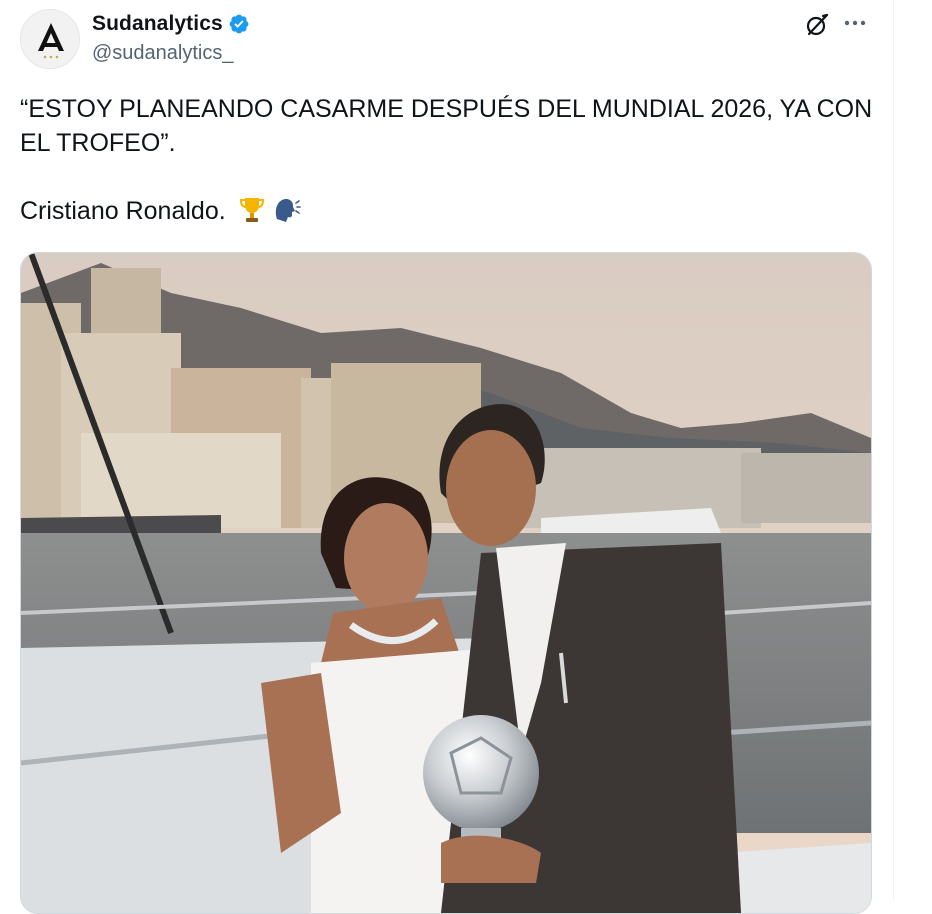  What do you see at coordinates (893, 450) in the screenshot?
I see `column-divider` at bounding box center [893, 450].